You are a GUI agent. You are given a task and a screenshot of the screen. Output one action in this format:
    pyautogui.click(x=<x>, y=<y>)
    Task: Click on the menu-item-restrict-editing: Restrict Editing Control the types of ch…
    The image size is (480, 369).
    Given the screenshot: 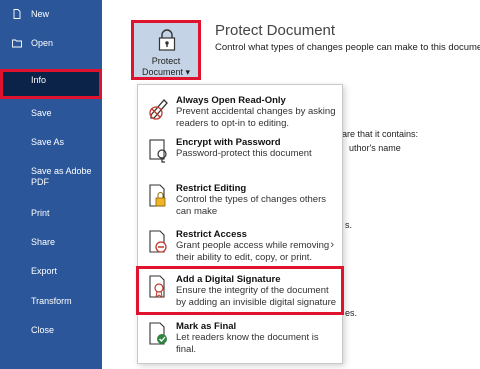 What is the action you would take?
    pyautogui.click(x=240, y=198)
    